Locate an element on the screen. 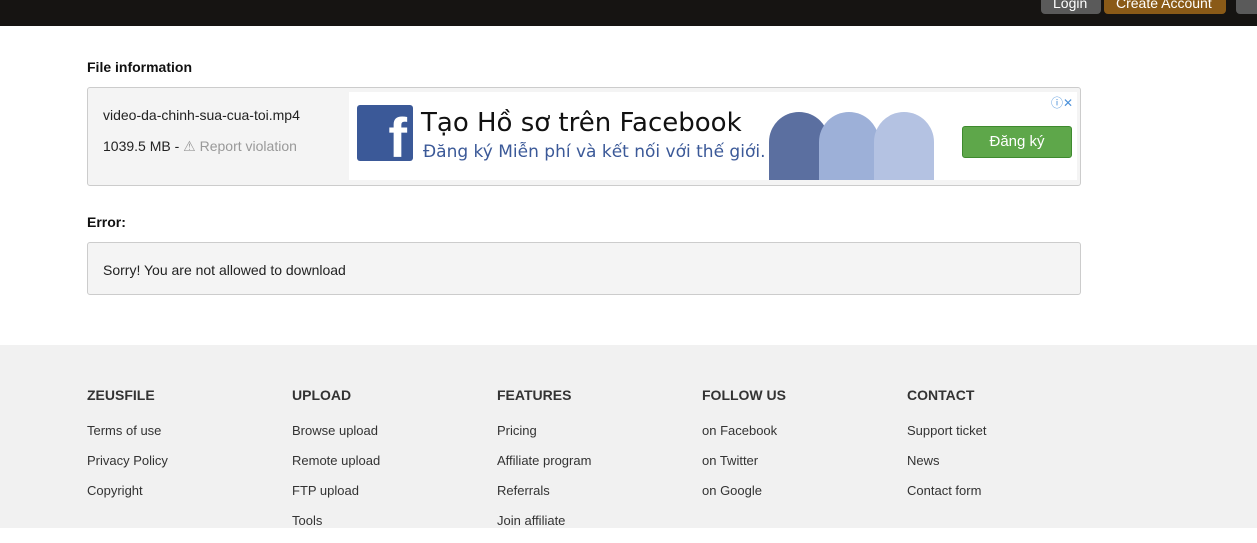 This screenshot has height=543, width=1257. file-size: 1039.5 MB - is located at coordinates (141, 146).